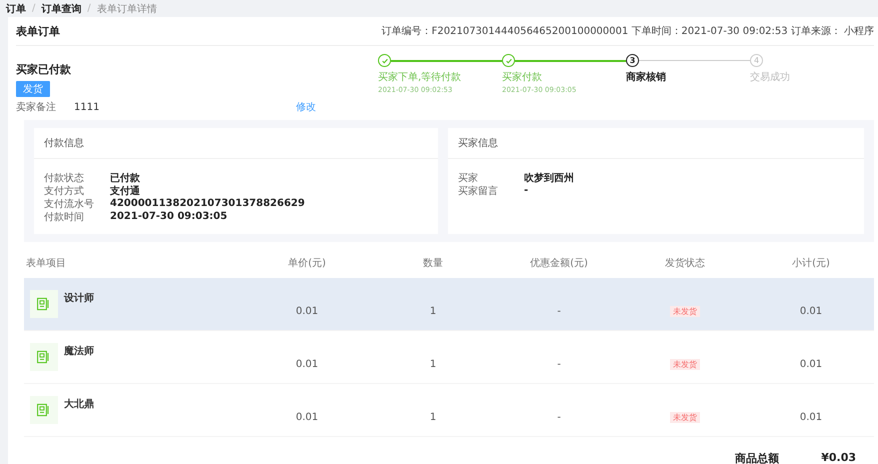  Describe the element at coordinates (559, 263) in the screenshot. I see `column-header: 优惠金额(元)` at that location.